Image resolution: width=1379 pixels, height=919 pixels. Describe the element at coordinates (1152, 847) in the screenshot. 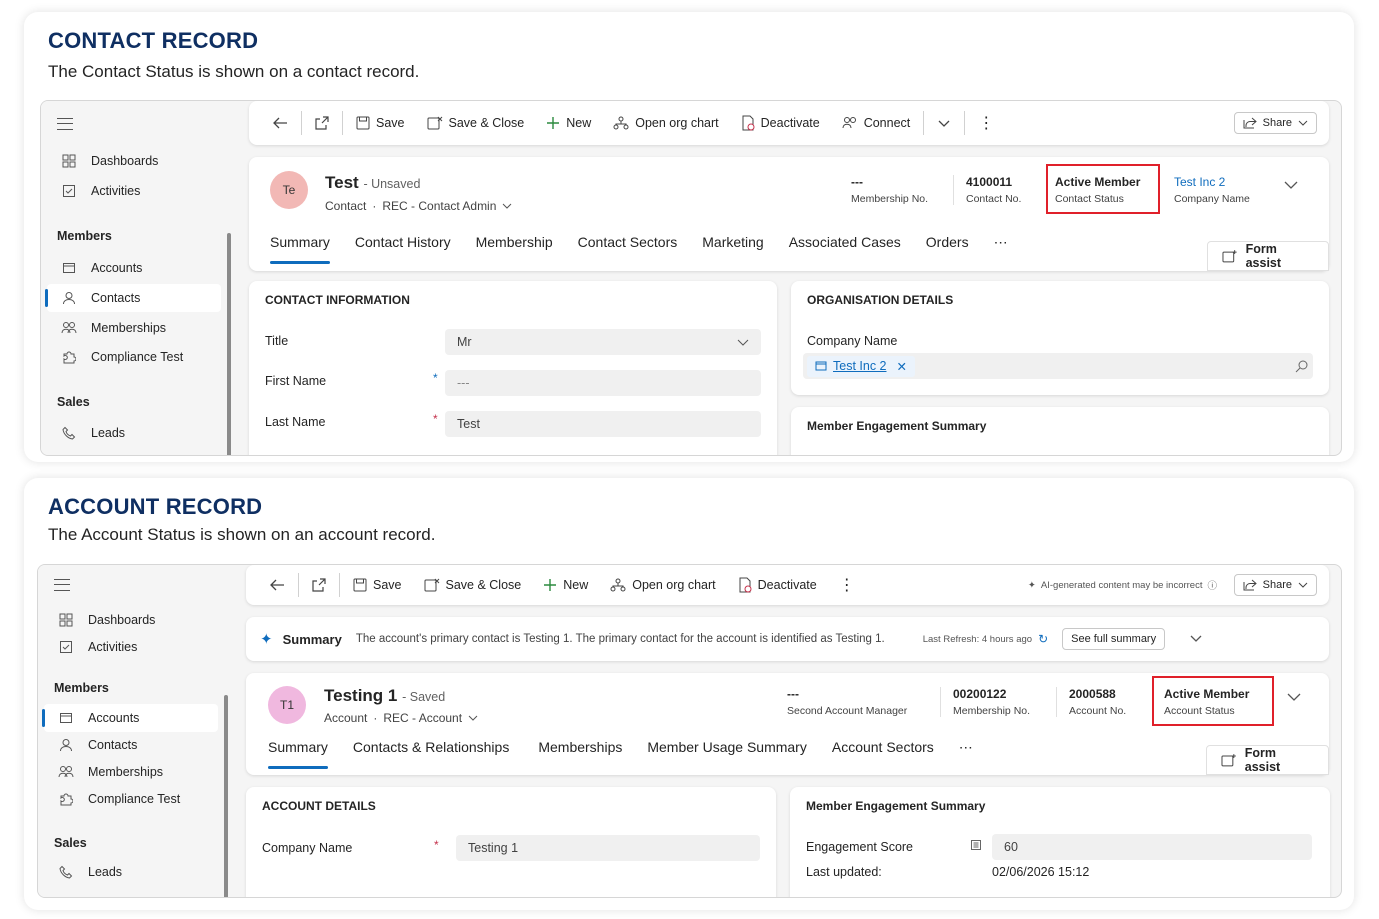

I see `engagement-score-field: 60` at that location.